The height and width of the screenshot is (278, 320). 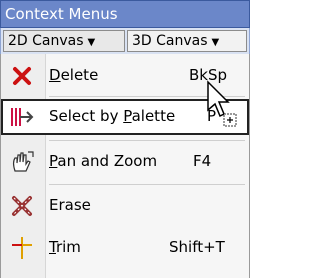 I want to click on canvas-tabs: 2D Canvas ▼ 3D Canvas ▼, so click(x=125, y=41).